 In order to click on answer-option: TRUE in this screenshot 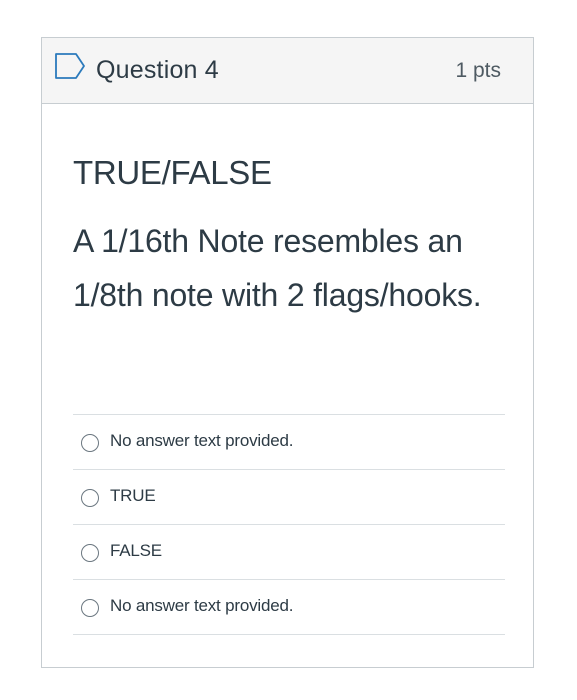, I will do `click(289, 497)`.